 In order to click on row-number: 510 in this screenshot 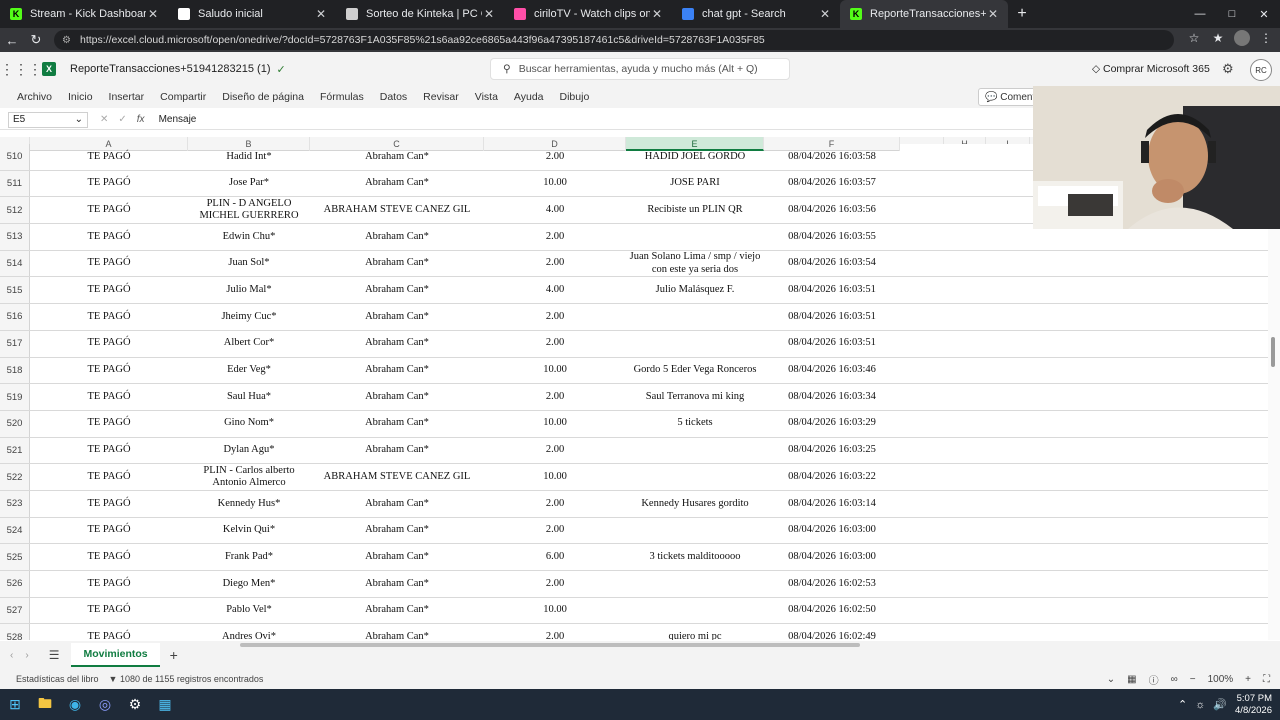, I will do `click(15, 157)`.